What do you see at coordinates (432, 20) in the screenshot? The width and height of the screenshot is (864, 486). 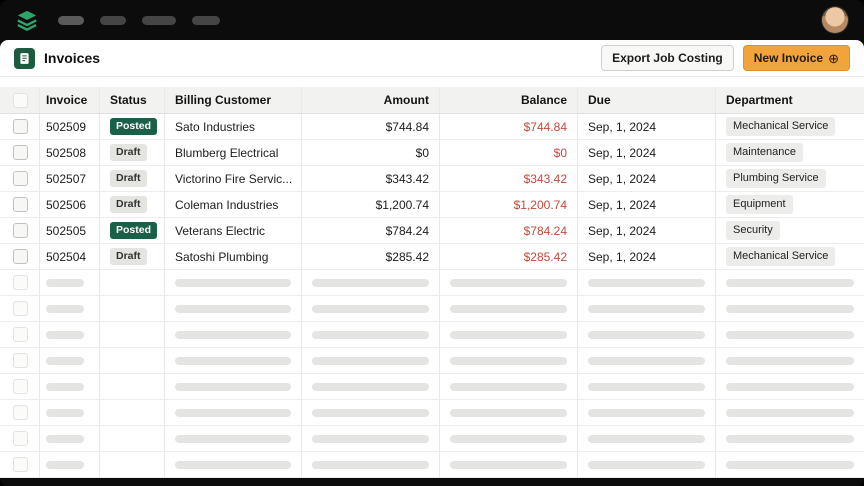 I see `topbar` at bounding box center [432, 20].